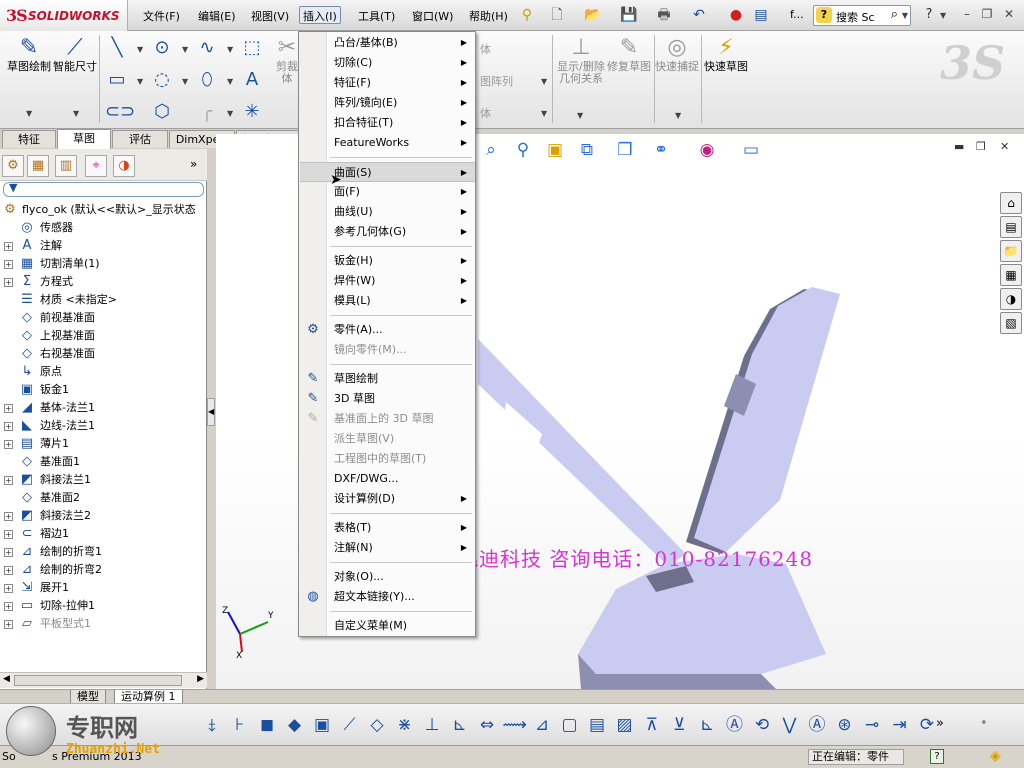 This screenshot has width=1024, height=768. Describe the element at coordinates (387, 548) in the screenshot. I see `insert-menu-item: 注解(N) ▶` at that location.